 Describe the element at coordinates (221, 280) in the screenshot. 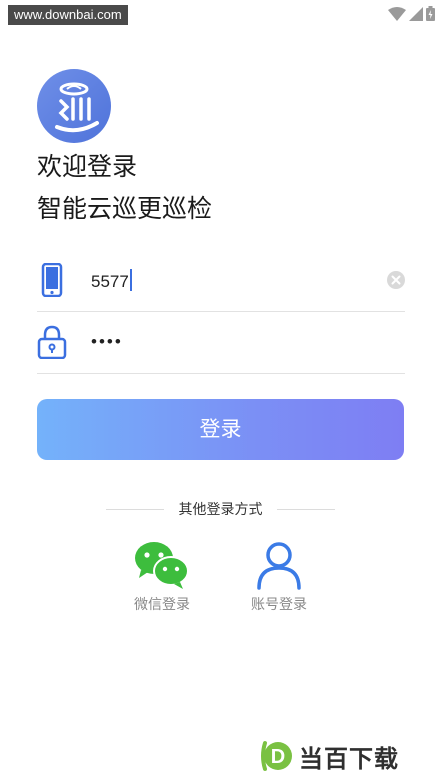

I see `phone-field: 5577` at that location.